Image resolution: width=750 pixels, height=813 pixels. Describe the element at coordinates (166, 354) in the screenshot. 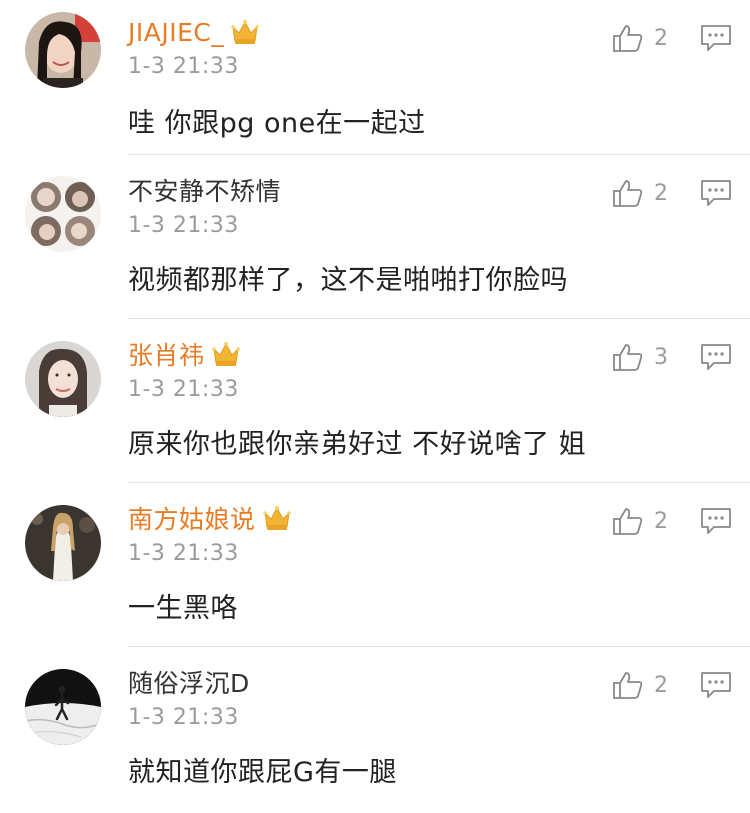

I see `username: 张肖祎` at that location.